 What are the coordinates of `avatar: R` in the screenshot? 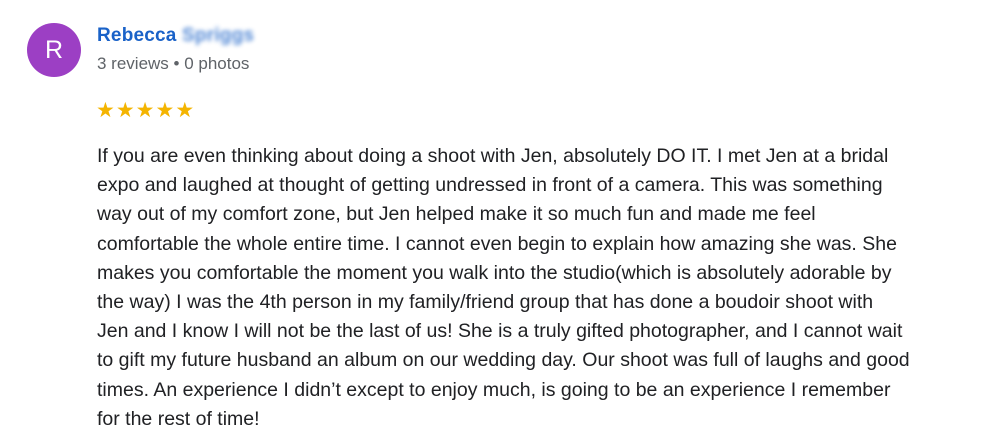 It's located at (54, 50).